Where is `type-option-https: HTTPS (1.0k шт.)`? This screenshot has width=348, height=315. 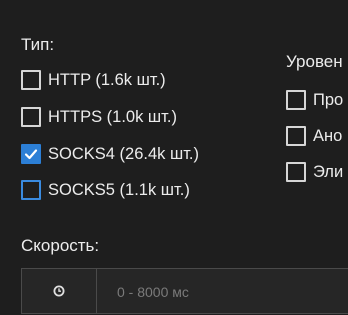 type-option-https: HTTPS (1.0k шт.) is located at coordinates (99, 117).